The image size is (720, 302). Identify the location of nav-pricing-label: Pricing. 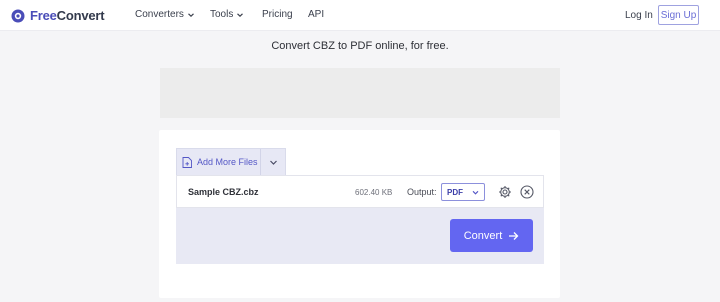
(277, 14).